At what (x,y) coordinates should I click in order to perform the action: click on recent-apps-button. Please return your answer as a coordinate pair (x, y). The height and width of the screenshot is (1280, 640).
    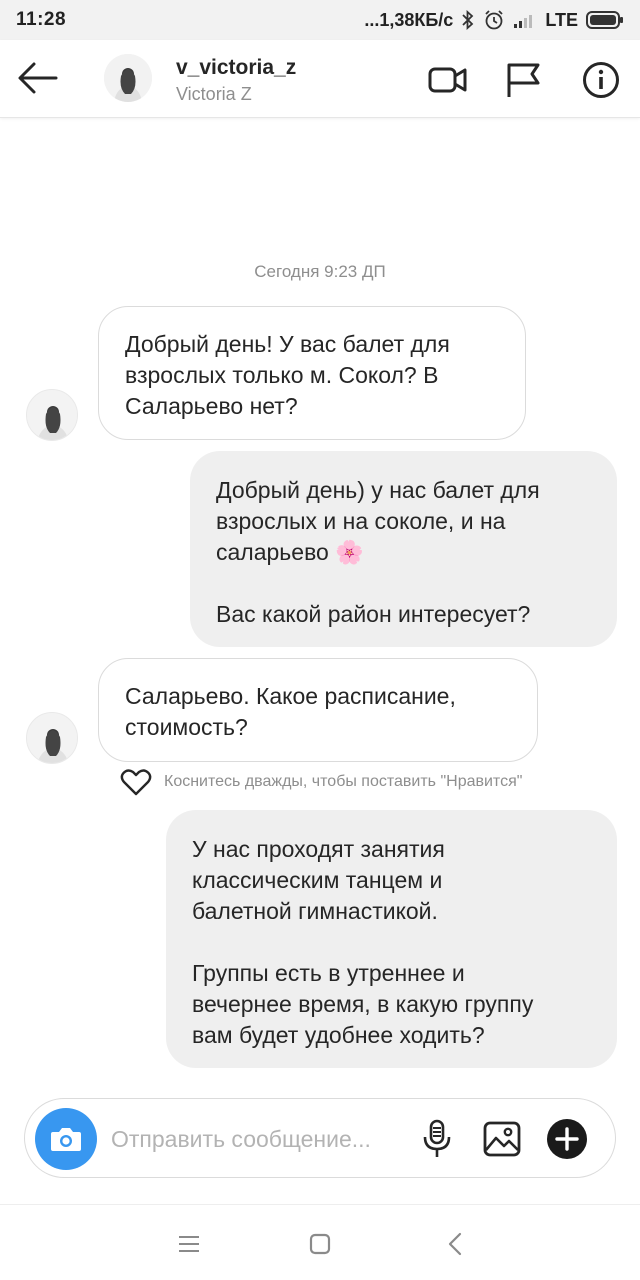
    Looking at the image, I should click on (189, 1244).